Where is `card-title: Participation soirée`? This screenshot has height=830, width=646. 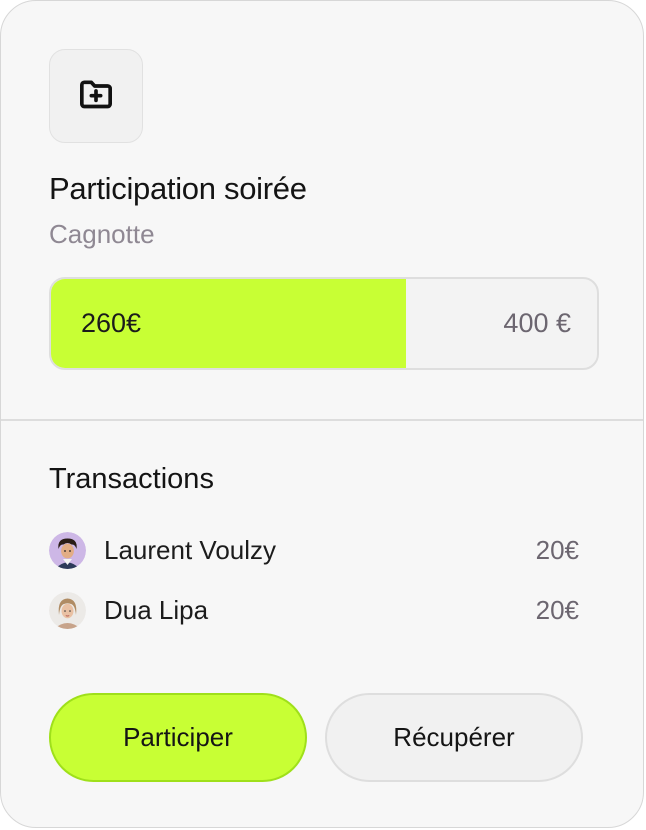 card-title: Participation soirée is located at coordinates (178, 188).